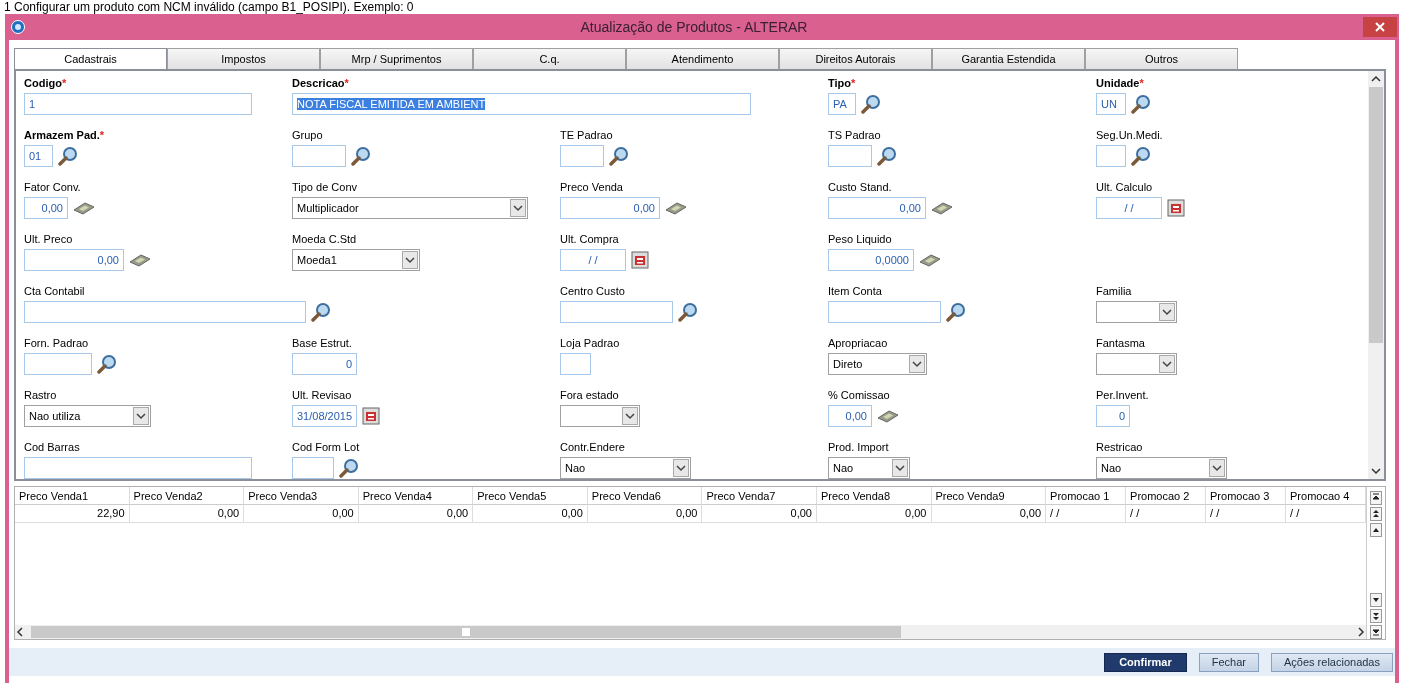 Image resolution: width=1404 pixels, height=683 pixels. What do you see at coordinates (702, 58) in the screenshot?
I see `tab: Atendimento` at bounding box center [702, 58].